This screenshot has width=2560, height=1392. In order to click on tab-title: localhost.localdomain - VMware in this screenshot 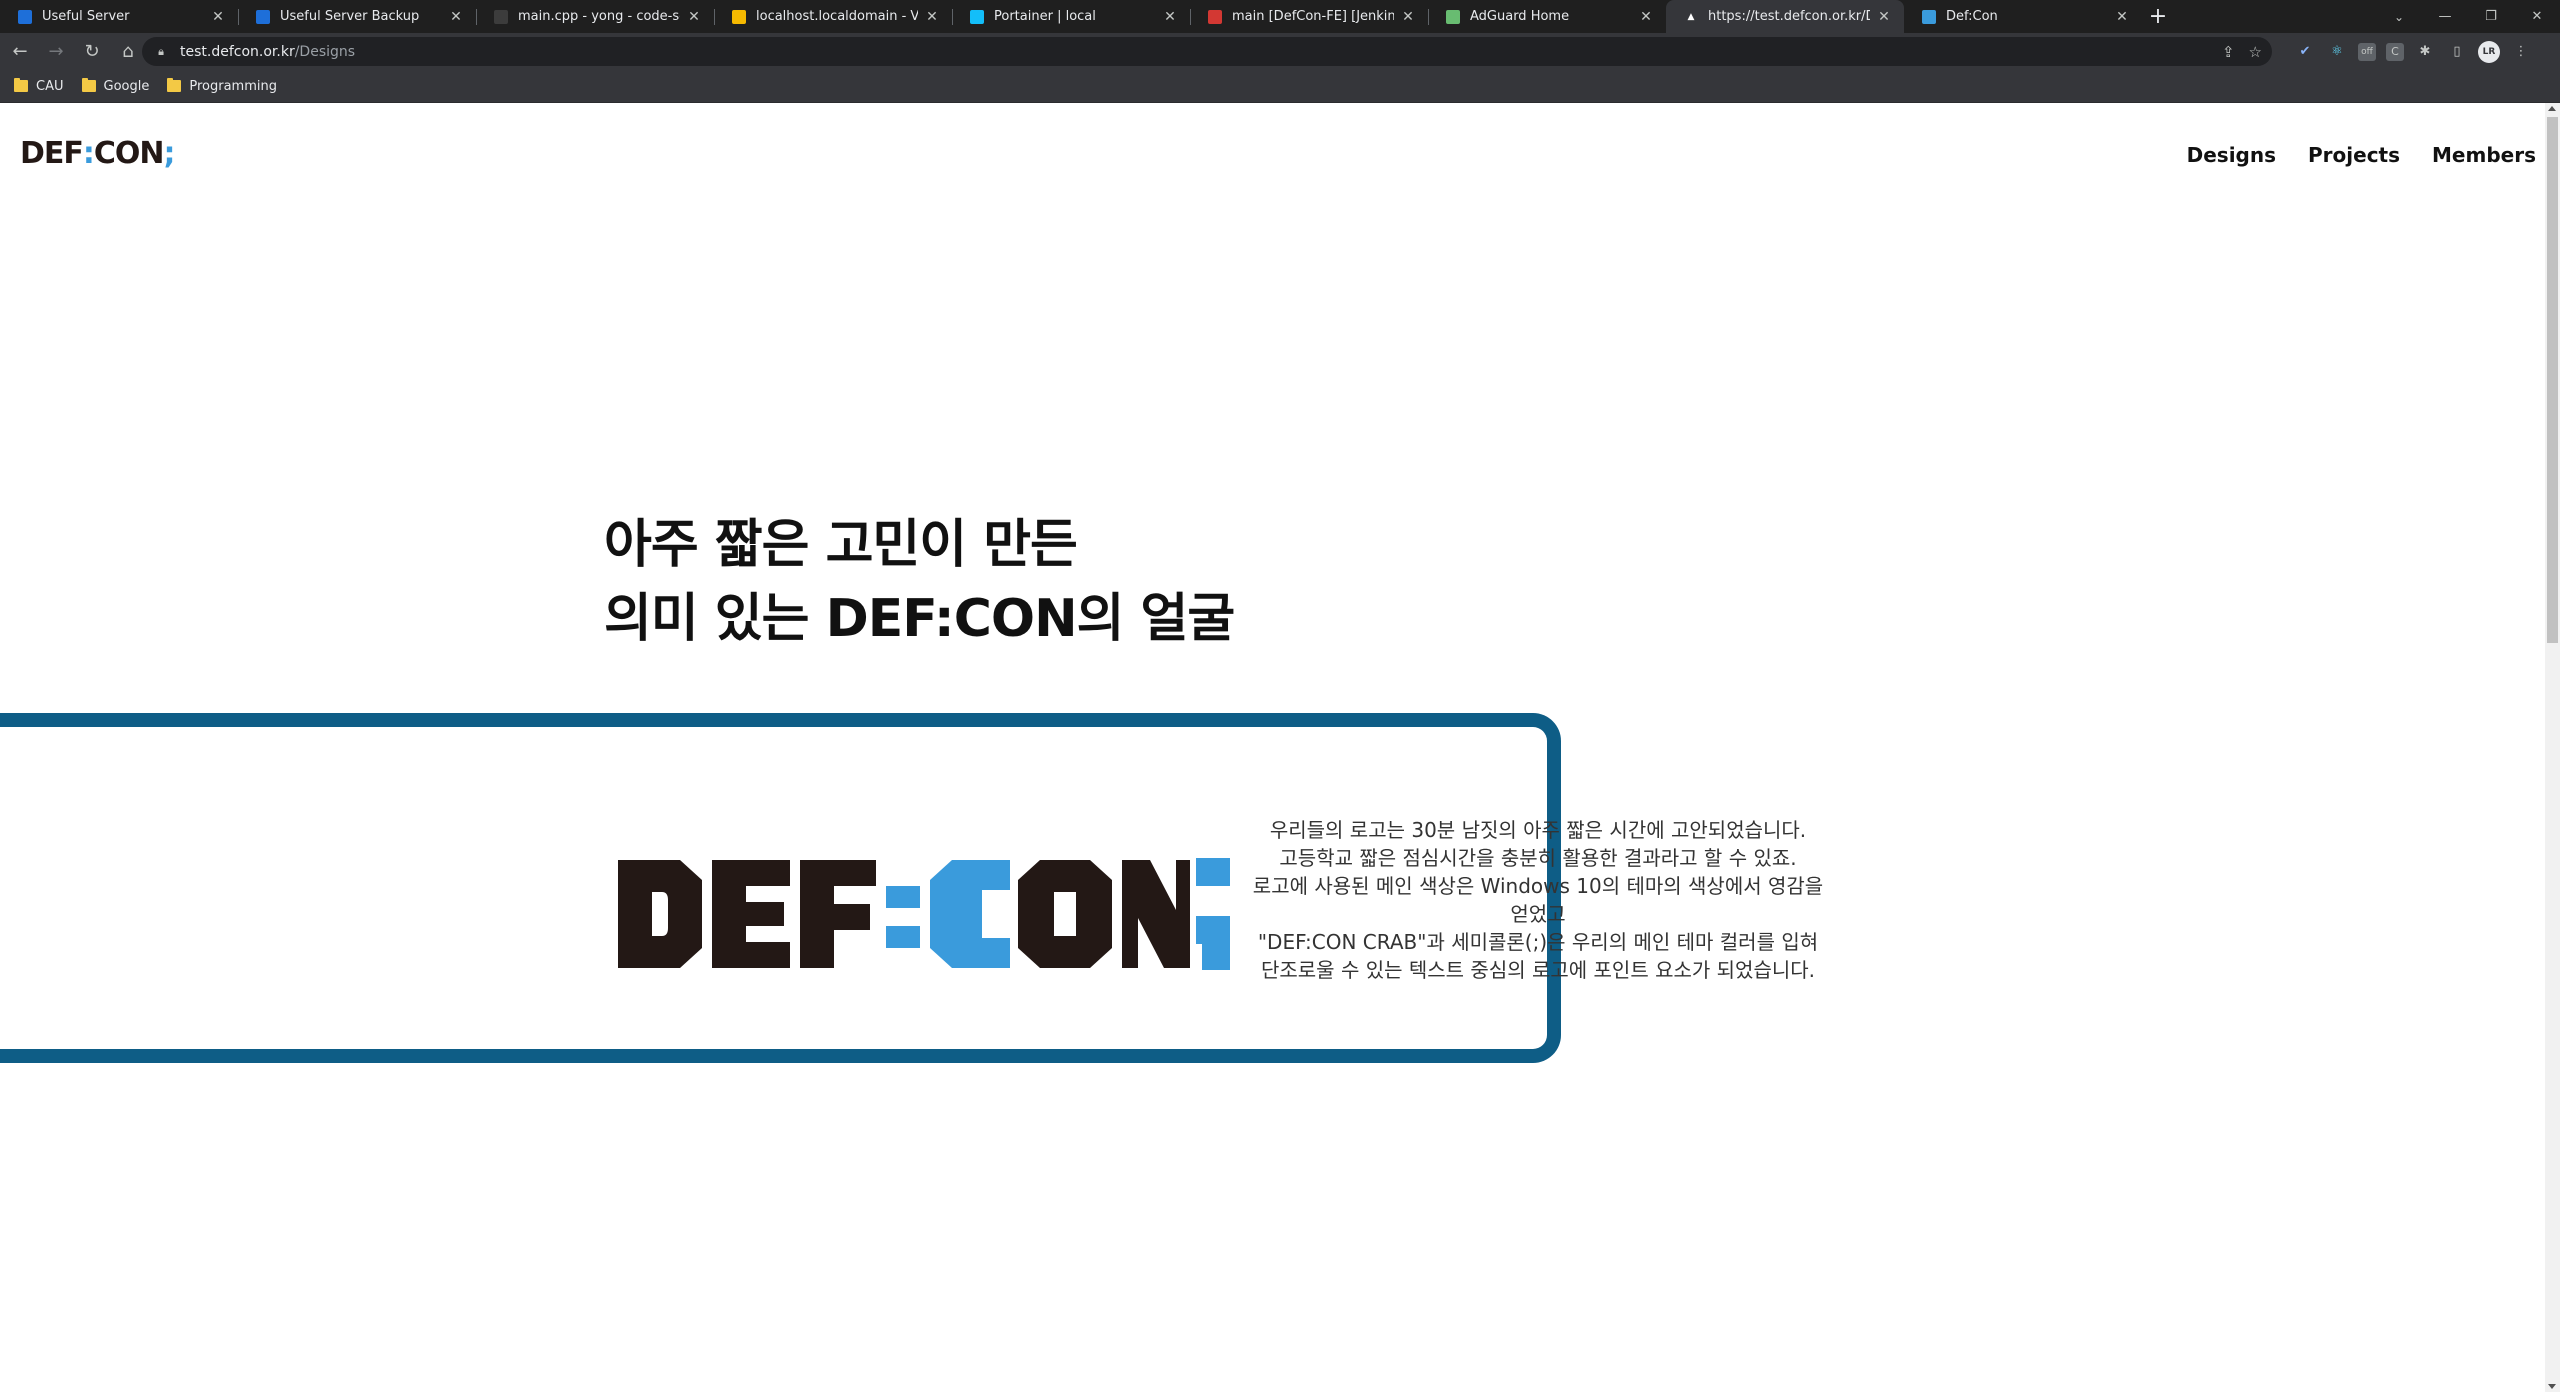, I will do `click(837, 16)`.